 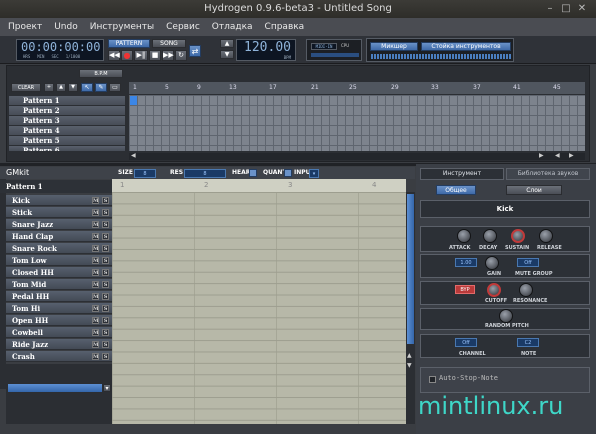 What do you see at coordinates (59, 248) in the screenshot?
I see `instrument-row: Snare Rock M S` at bounding box center [59, 248].